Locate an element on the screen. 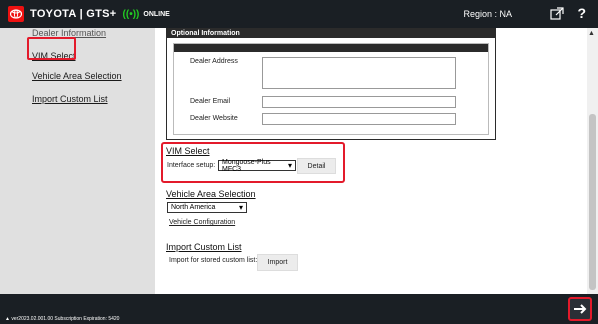 This screenshot has width=598, height=324. import-button: Import is located at coordinates (277, 262).